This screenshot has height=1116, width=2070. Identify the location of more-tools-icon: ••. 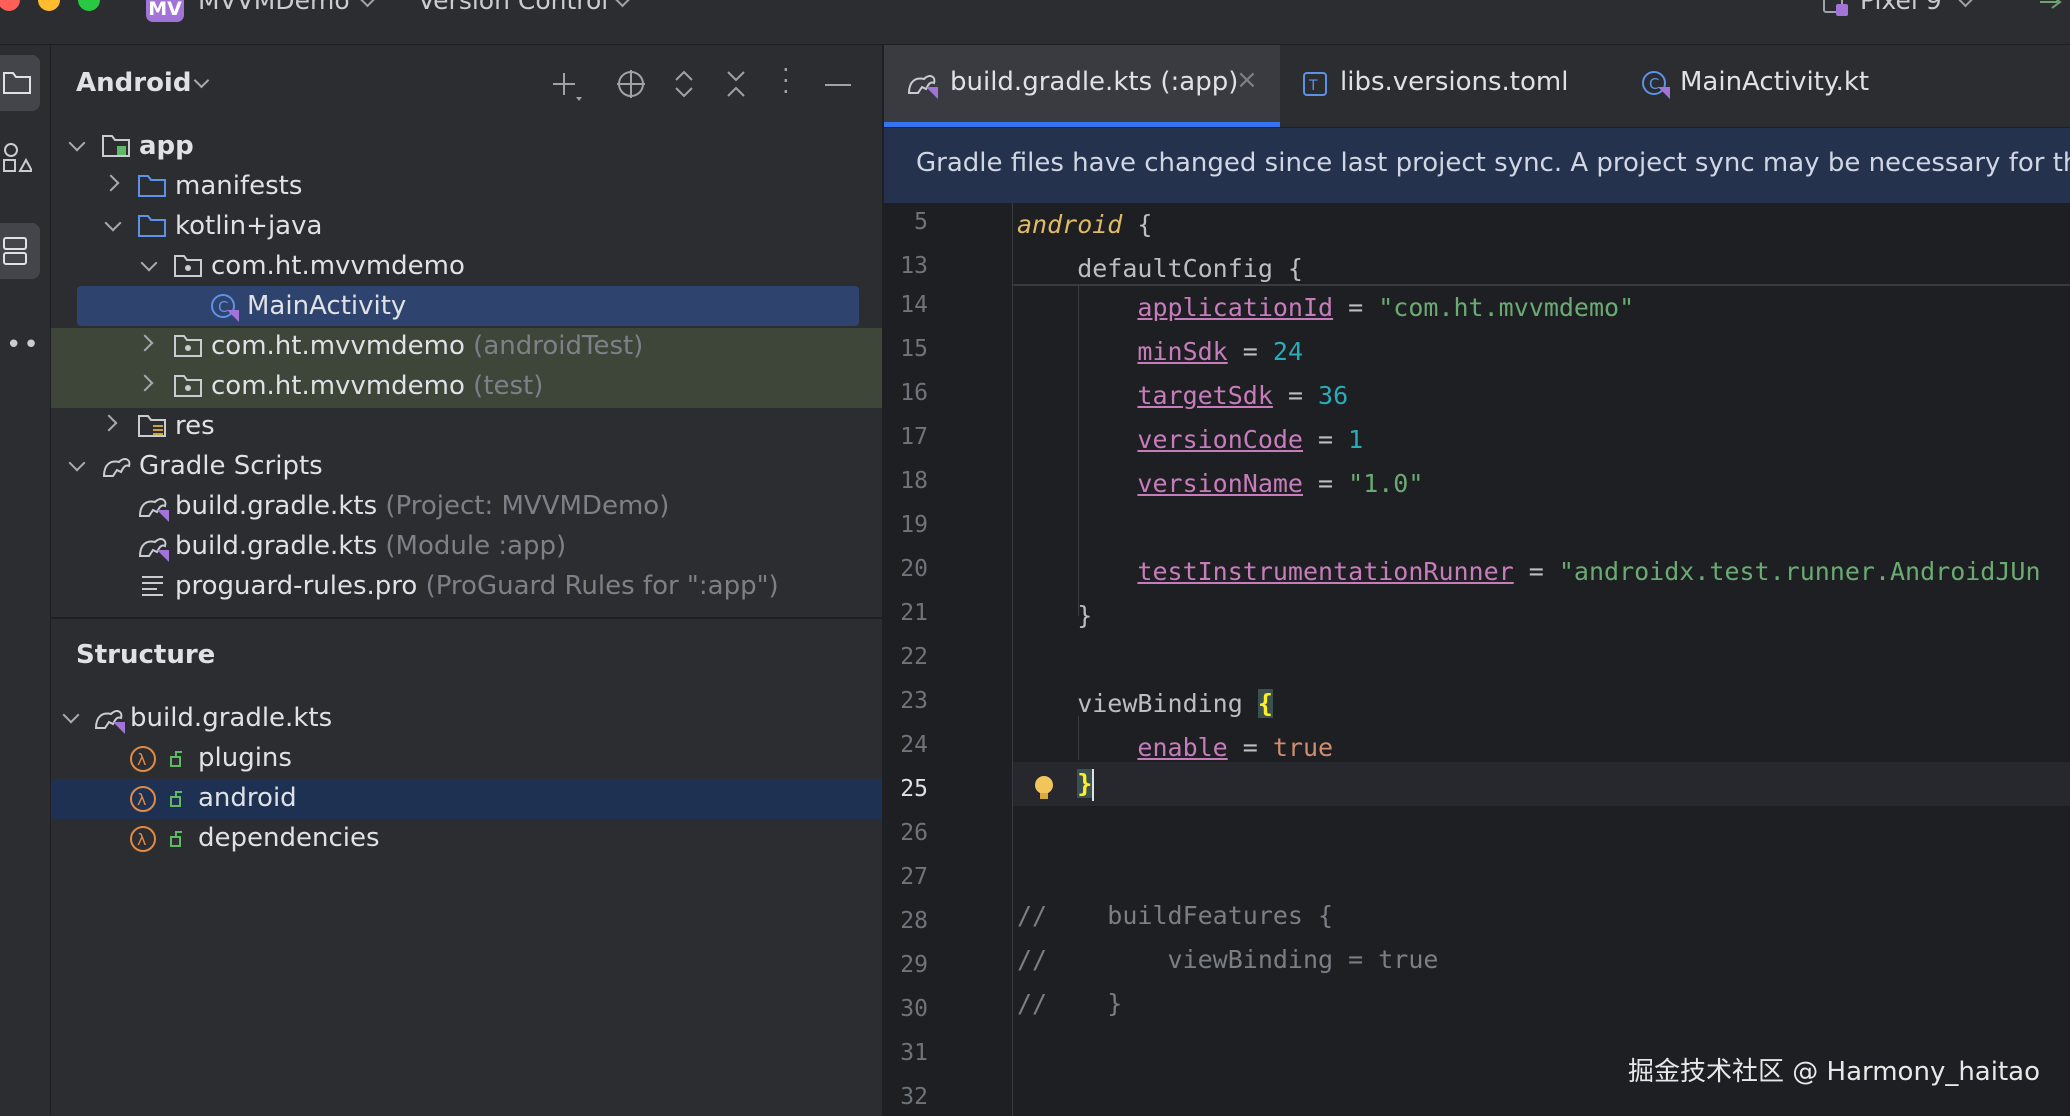
(23, 345).